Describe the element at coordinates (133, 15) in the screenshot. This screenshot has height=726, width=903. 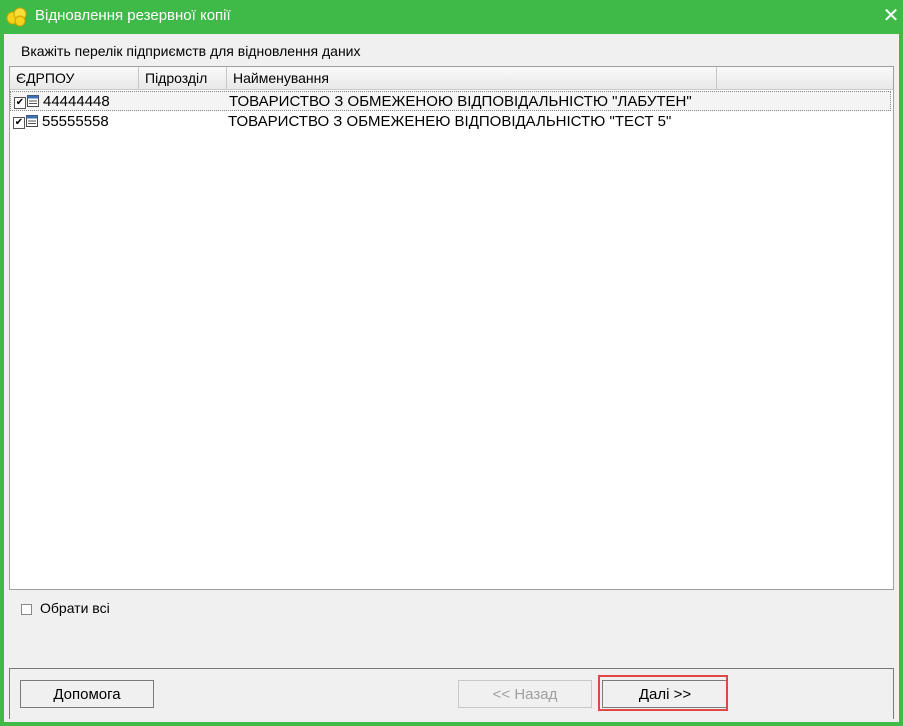
I see `window-title: Відновлення резервної копії` at that location.